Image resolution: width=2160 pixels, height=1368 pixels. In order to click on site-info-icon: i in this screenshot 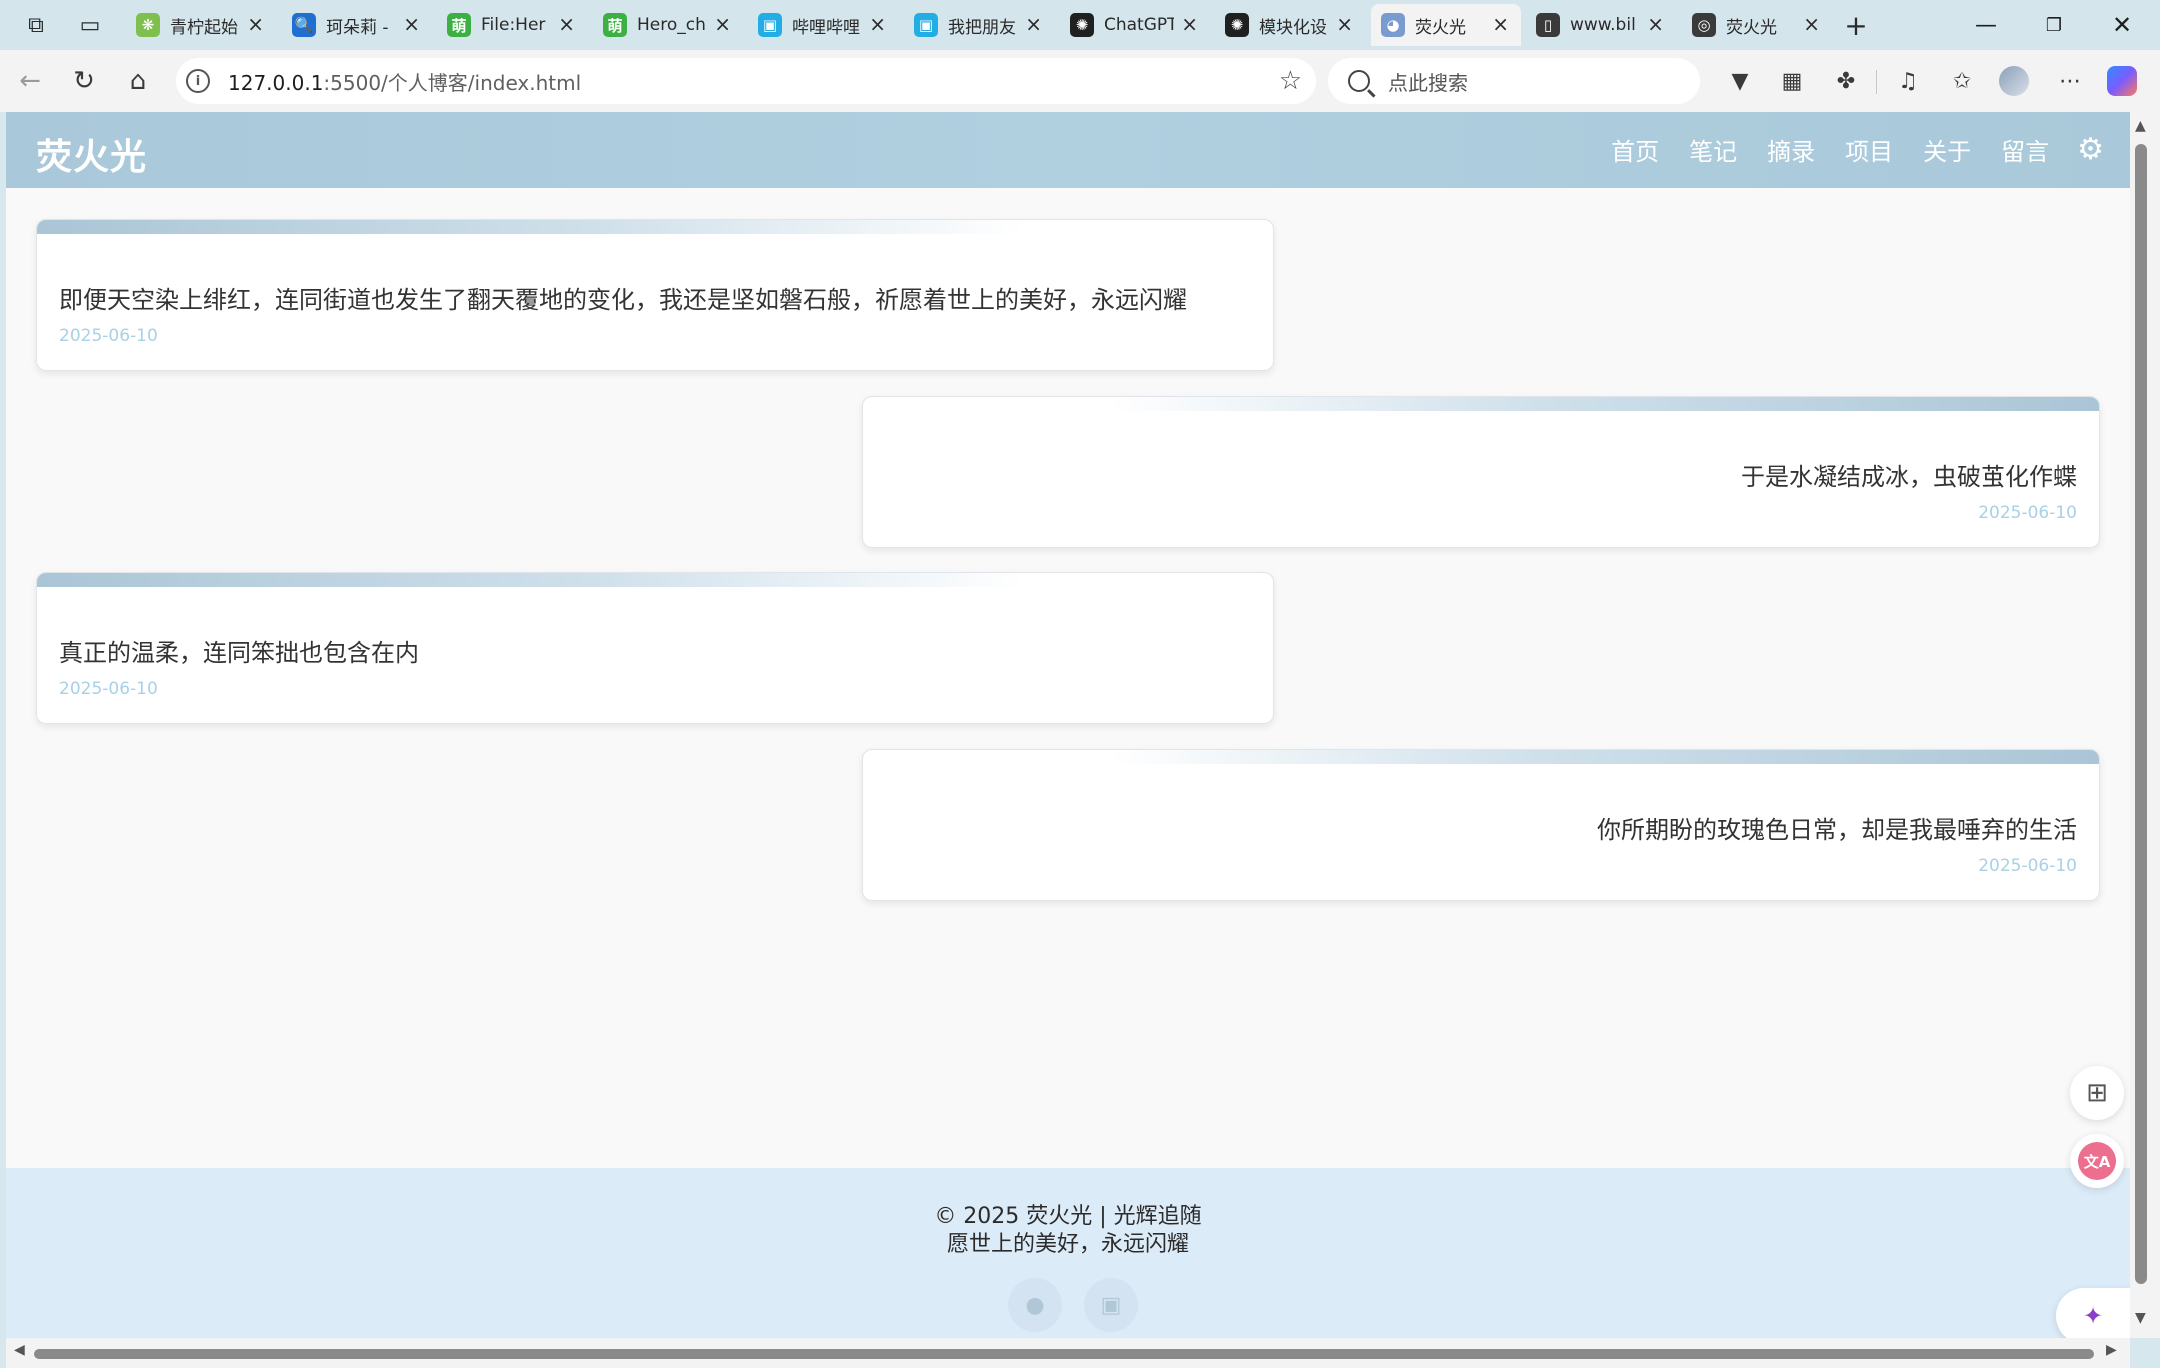, I will do `click(198, 81)`.